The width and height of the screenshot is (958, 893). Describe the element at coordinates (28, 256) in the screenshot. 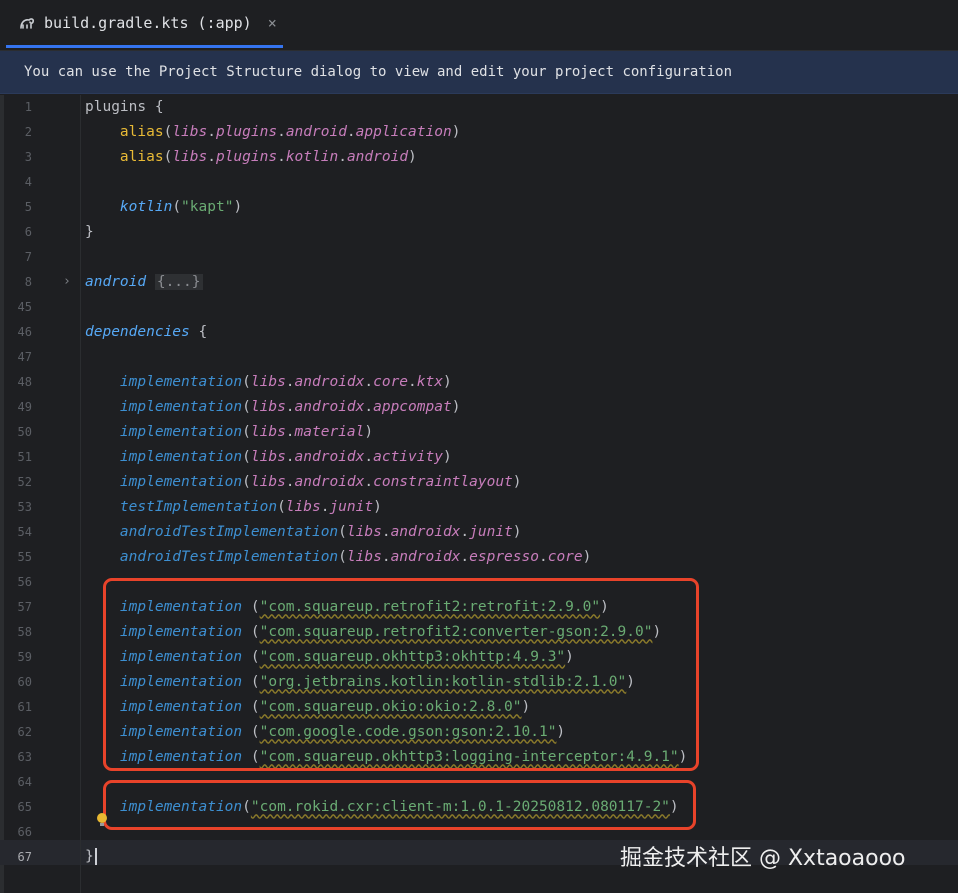

I see `line-number: 7` at that location.